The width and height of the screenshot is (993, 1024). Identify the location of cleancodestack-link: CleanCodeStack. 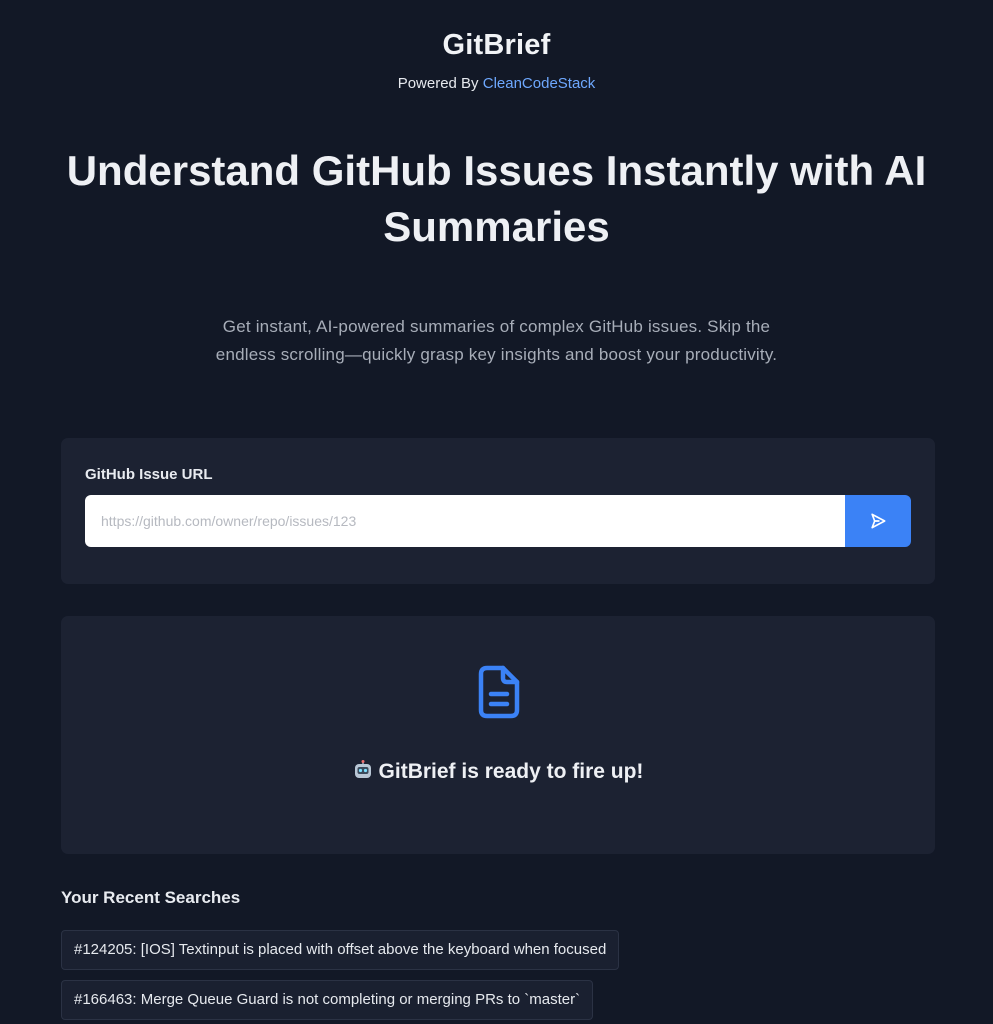
(539, 83).